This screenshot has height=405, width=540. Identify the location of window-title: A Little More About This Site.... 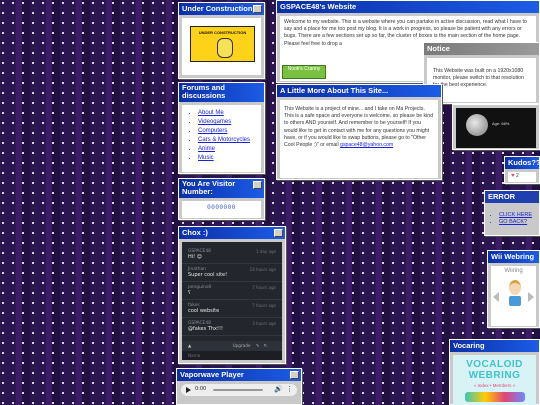
(359, 91).